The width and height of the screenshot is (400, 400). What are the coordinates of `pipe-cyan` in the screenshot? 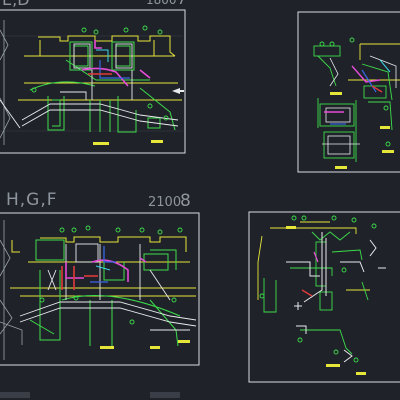 It's located at (103, 268).